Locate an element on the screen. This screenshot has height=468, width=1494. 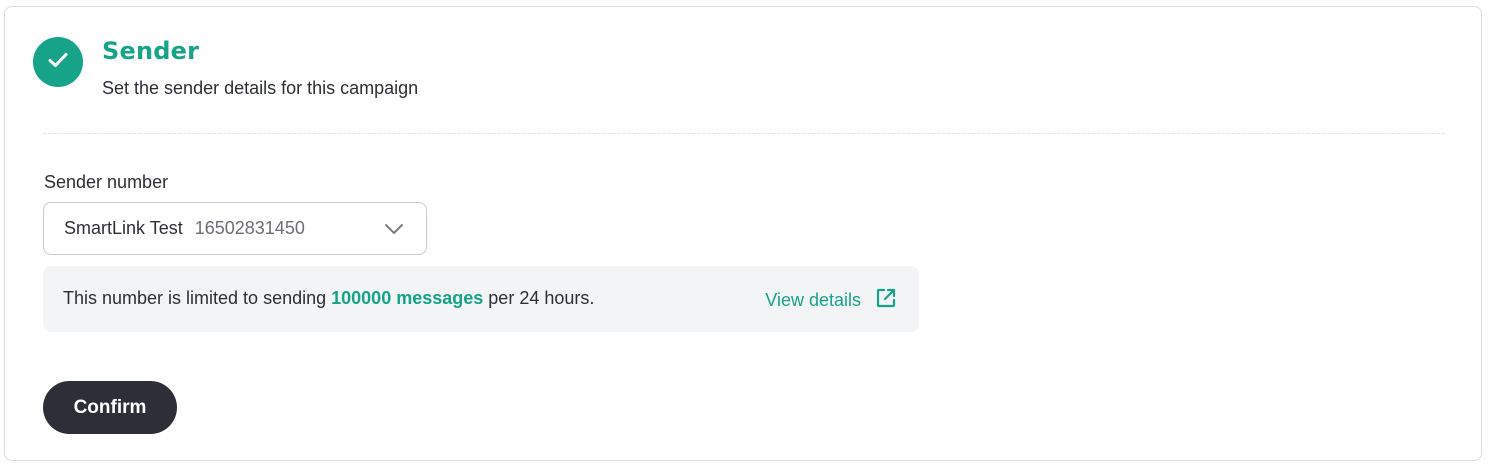
view-details-link: View details is located at coordinates (831, 300).